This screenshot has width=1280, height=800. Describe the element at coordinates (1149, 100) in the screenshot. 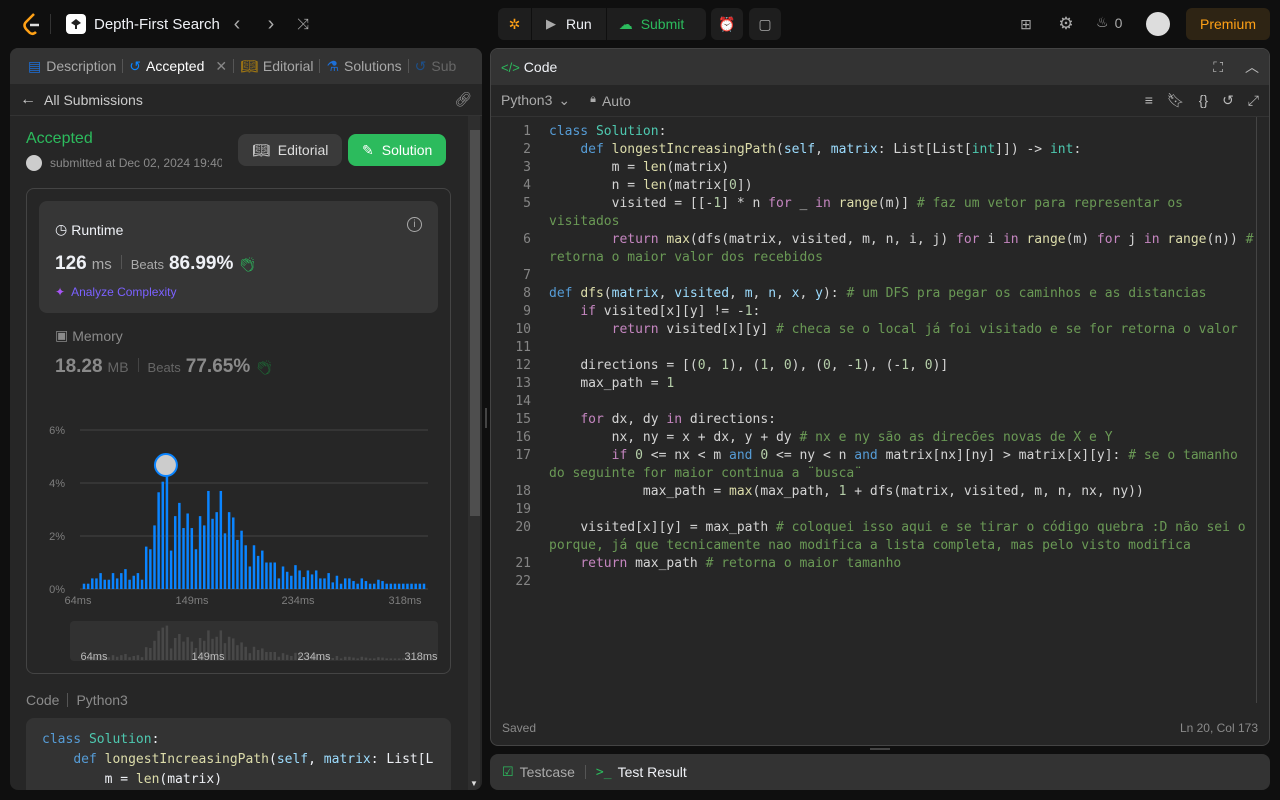

I see `format-icon: ≡` at that location.